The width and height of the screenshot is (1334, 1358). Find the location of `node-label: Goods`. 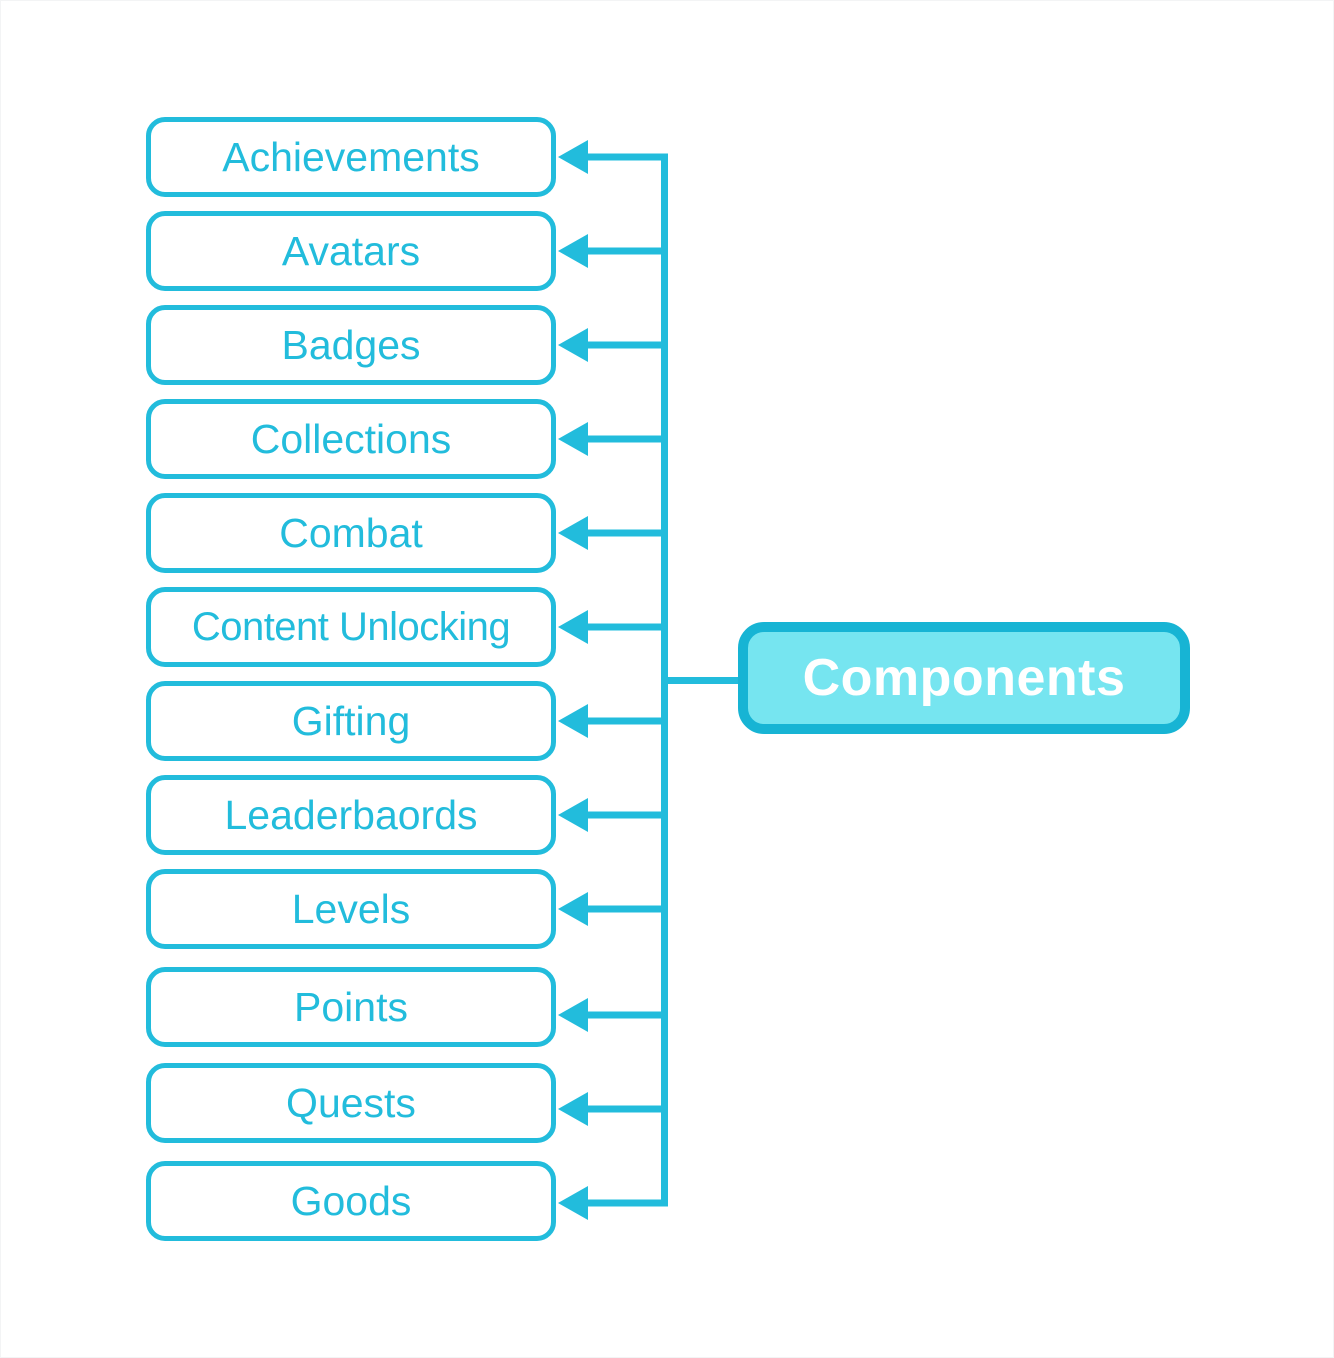

node-label: Goods is located at coordinates (351, 1200).